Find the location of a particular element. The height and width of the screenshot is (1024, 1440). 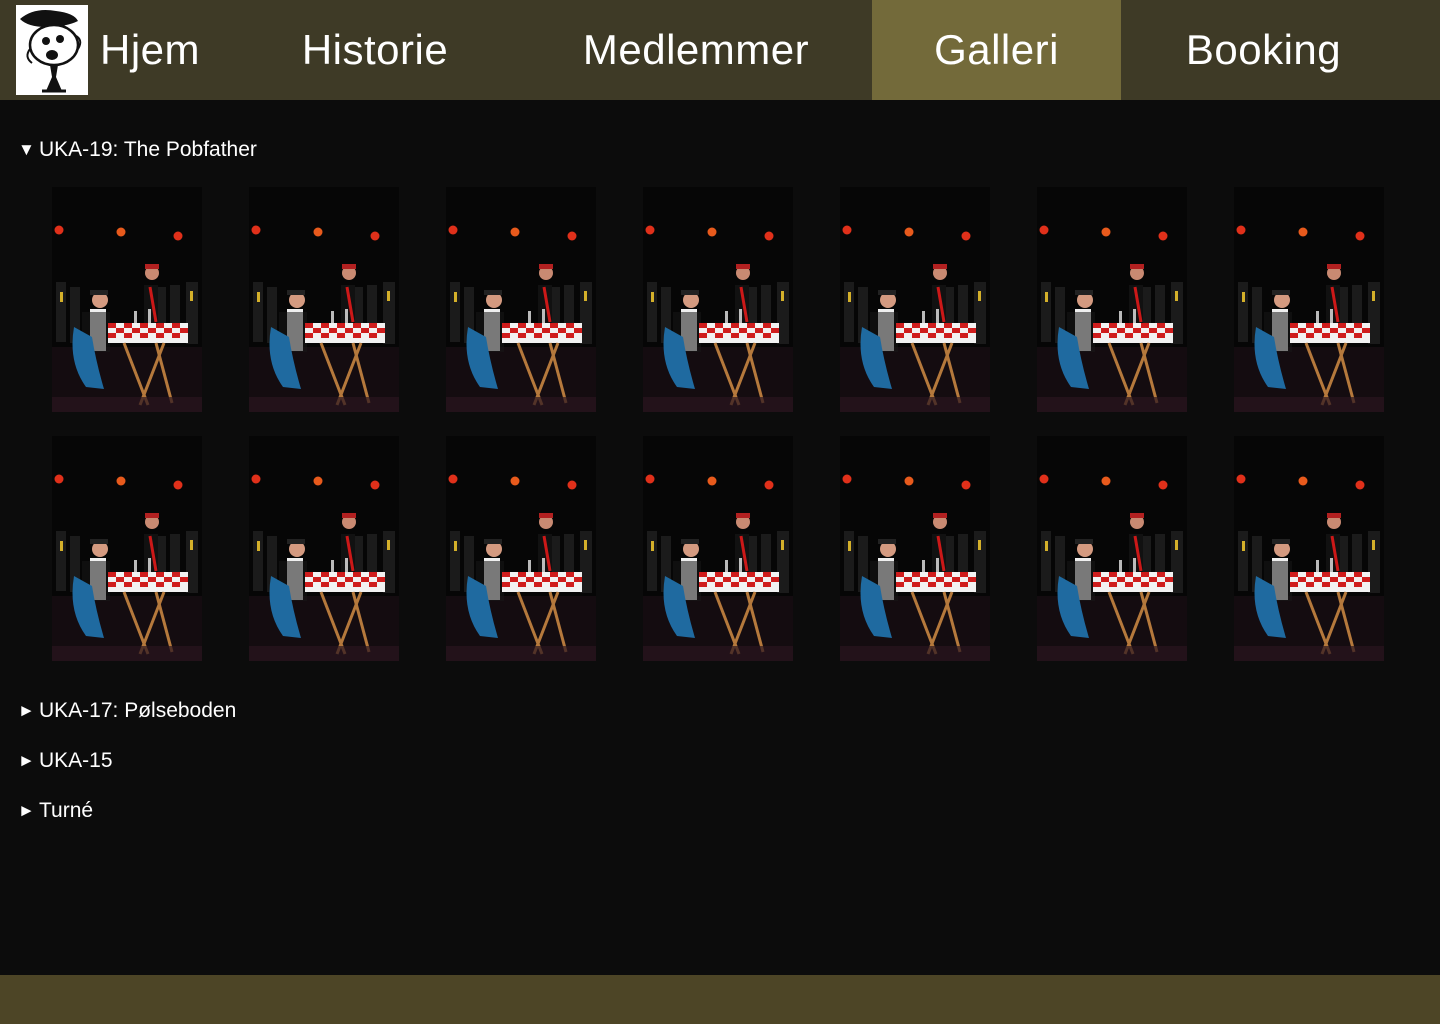

section-title: UKA-15 is located at coordinates (76, 760).